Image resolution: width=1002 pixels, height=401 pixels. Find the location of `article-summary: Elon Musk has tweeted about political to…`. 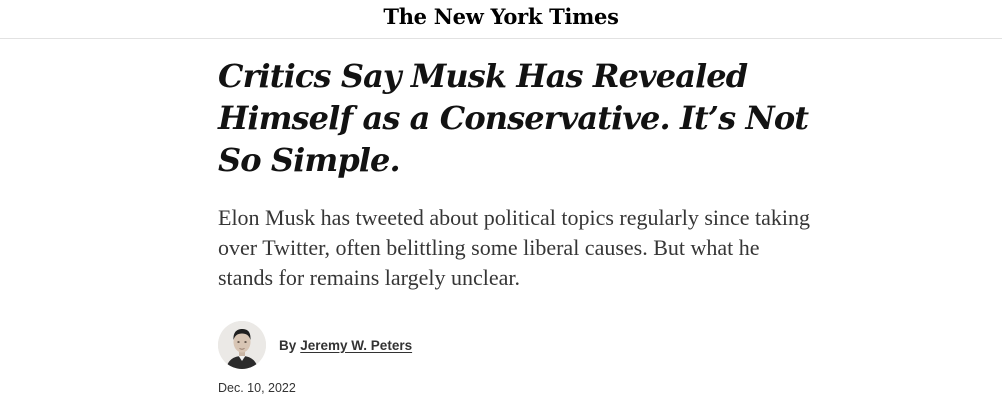

article-summary: Elon Musk has tweeted about political to… is located at coordinates (514, 247).